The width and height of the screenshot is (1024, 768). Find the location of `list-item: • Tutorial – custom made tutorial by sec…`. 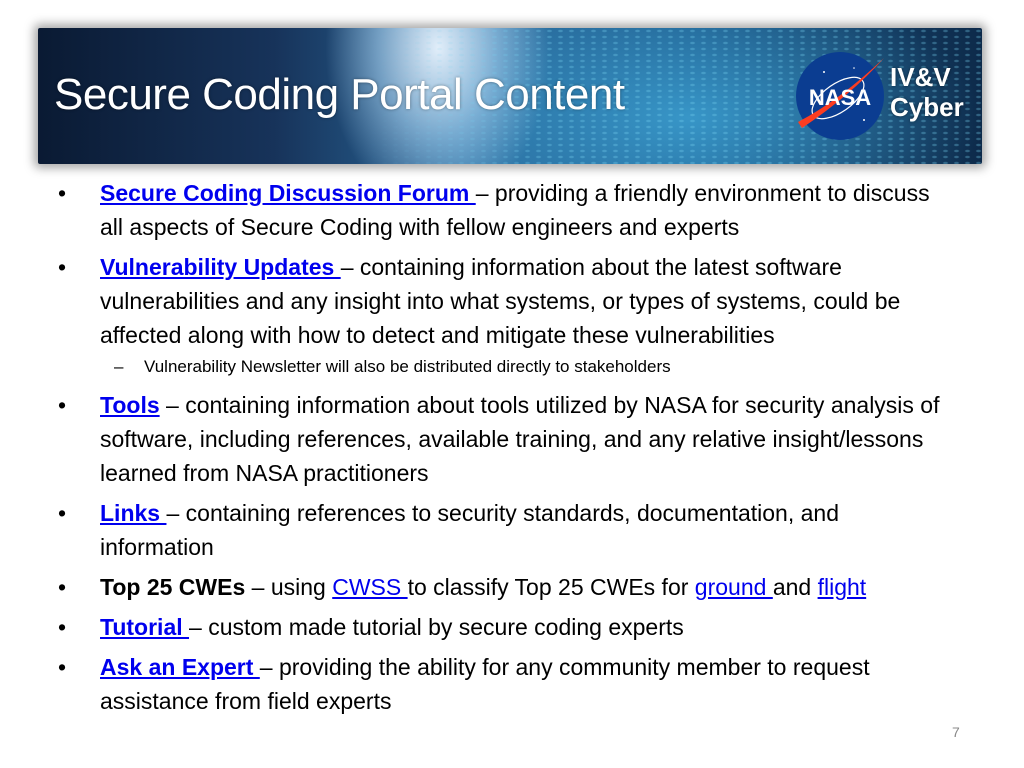

list-item: • Tutorial – custom made tutorial by sec… is located at coordinates (508, 627).